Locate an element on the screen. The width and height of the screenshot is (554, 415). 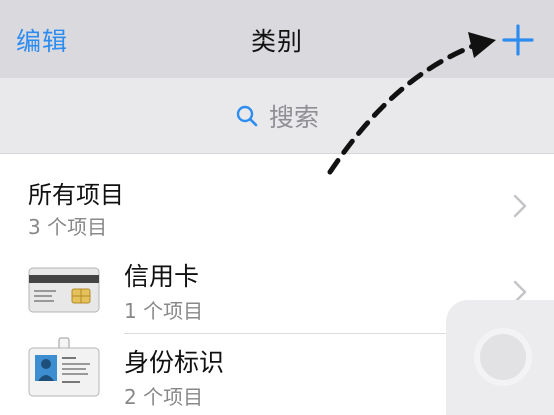
list-item-count: 2 个项目 is located at coordinates (164, 397).